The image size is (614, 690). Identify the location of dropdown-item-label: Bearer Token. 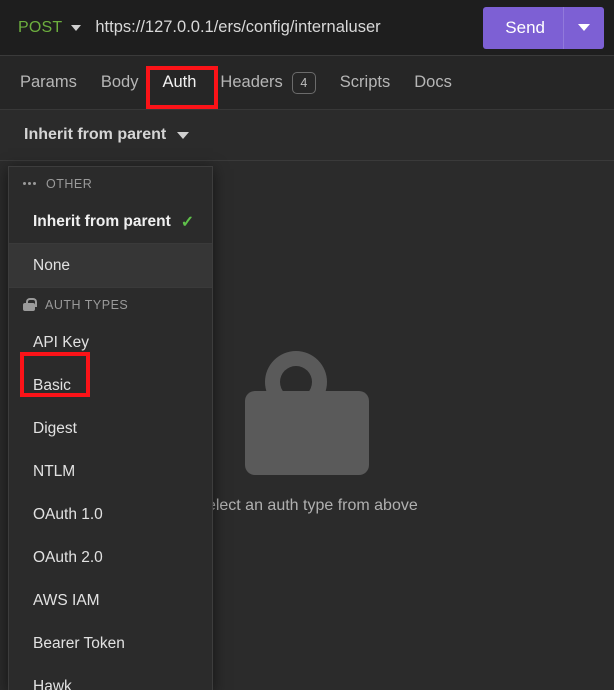
(79, 643).